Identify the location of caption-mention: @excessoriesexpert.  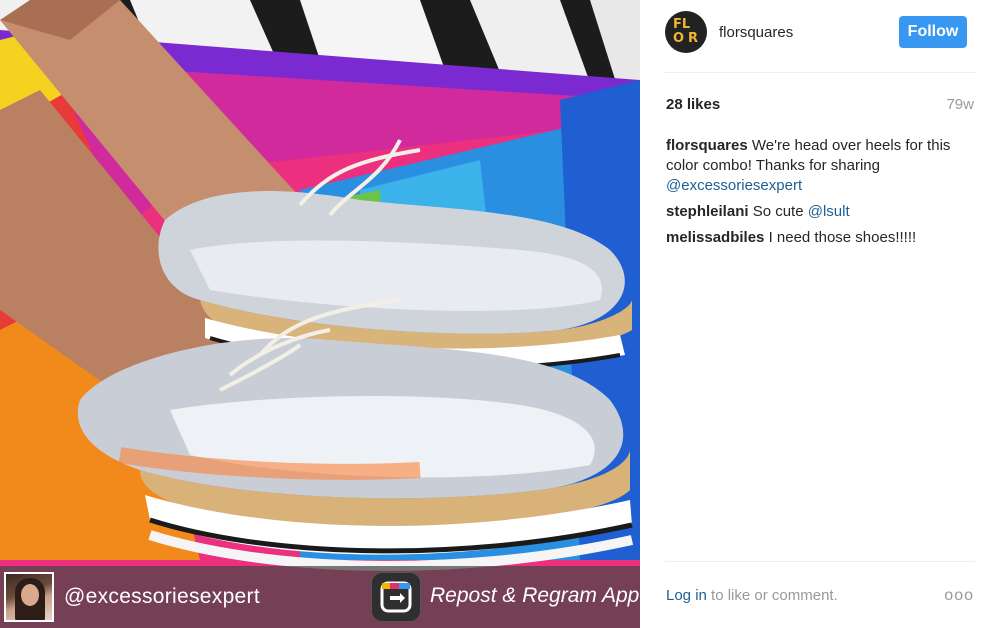
(734, 185).